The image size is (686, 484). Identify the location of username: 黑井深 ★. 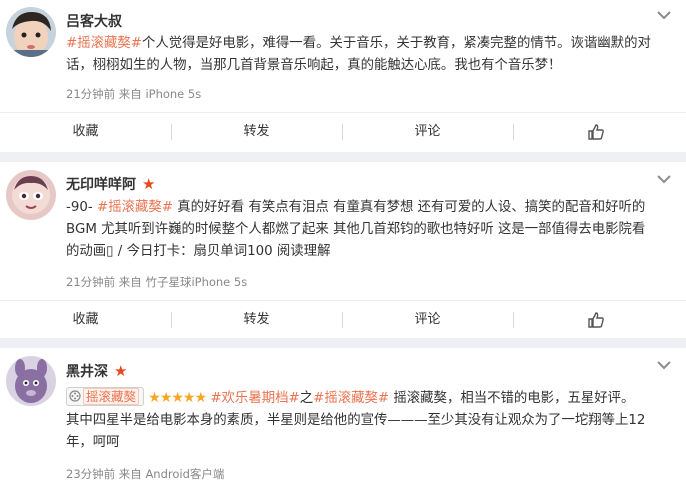
(96, 371).